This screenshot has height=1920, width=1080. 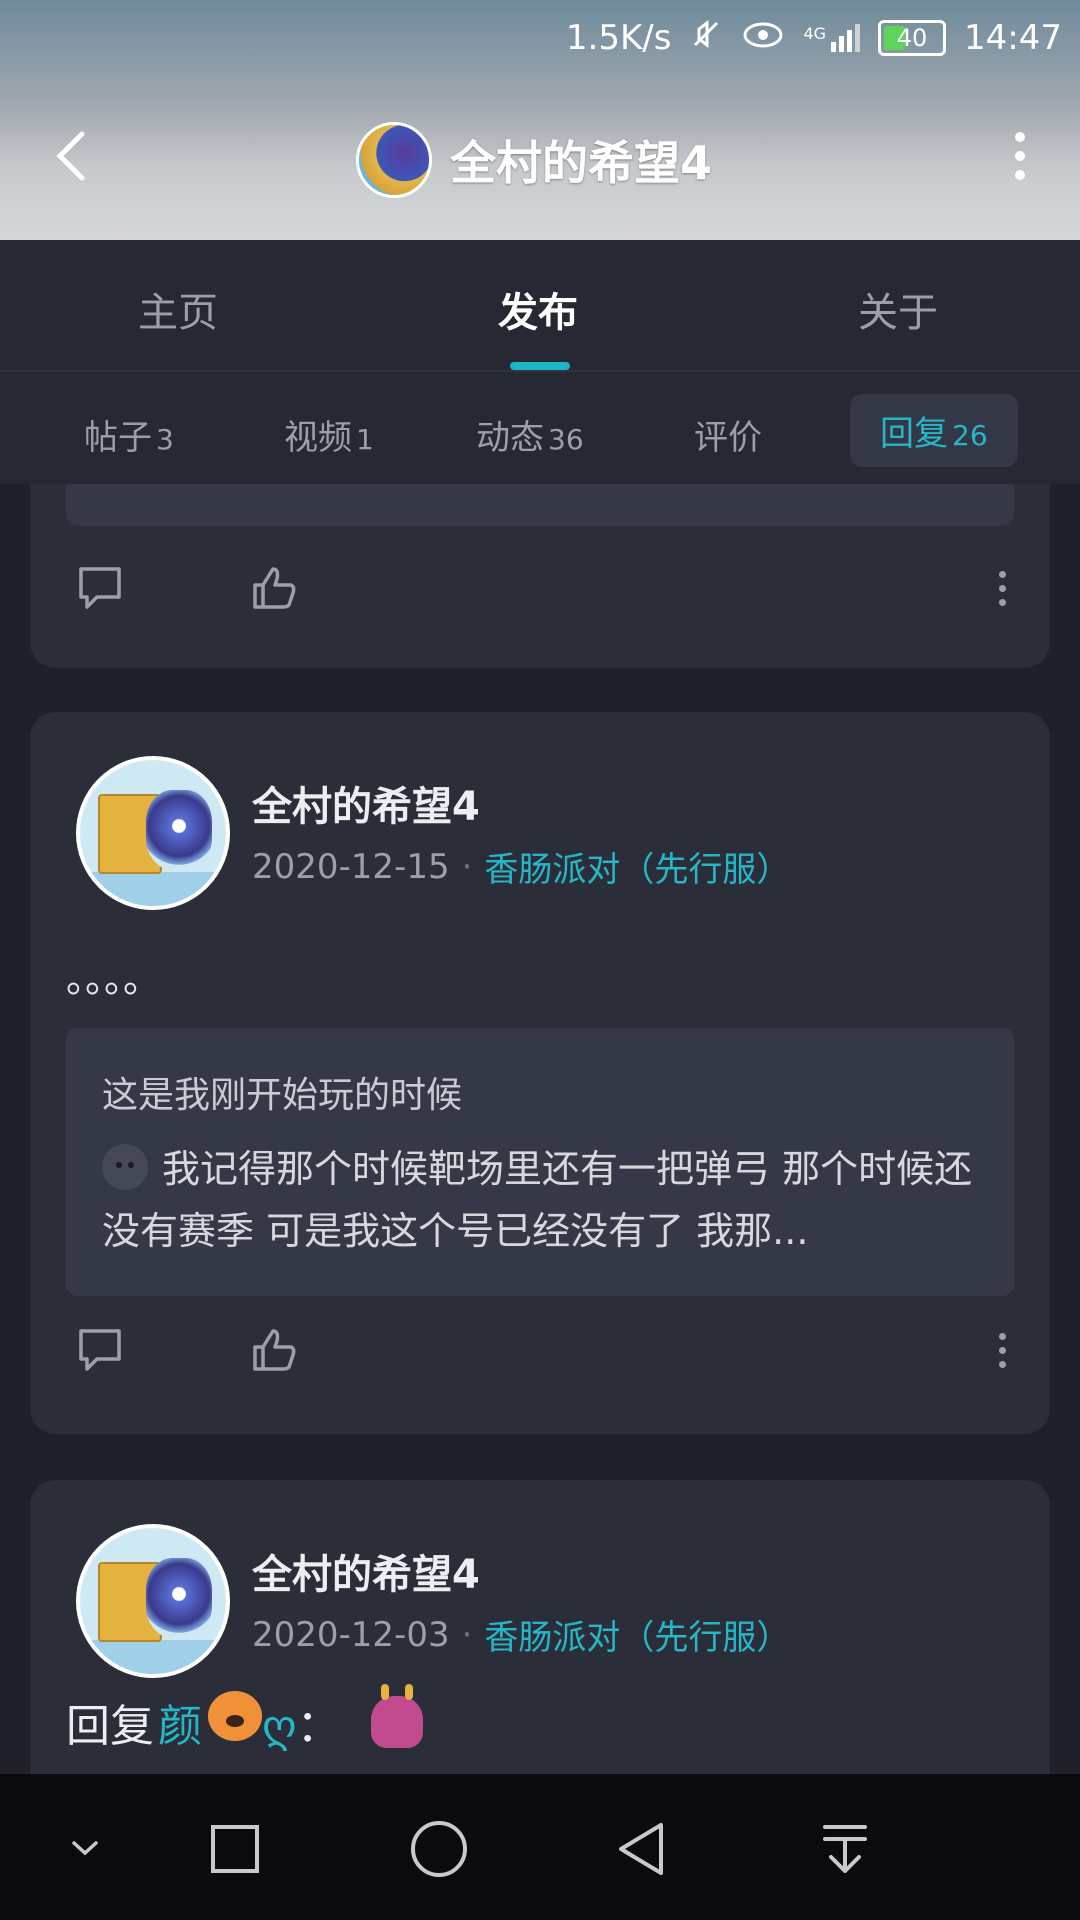 I want to click on subtab-videos: 视频 1, so click(x=329, y=434).